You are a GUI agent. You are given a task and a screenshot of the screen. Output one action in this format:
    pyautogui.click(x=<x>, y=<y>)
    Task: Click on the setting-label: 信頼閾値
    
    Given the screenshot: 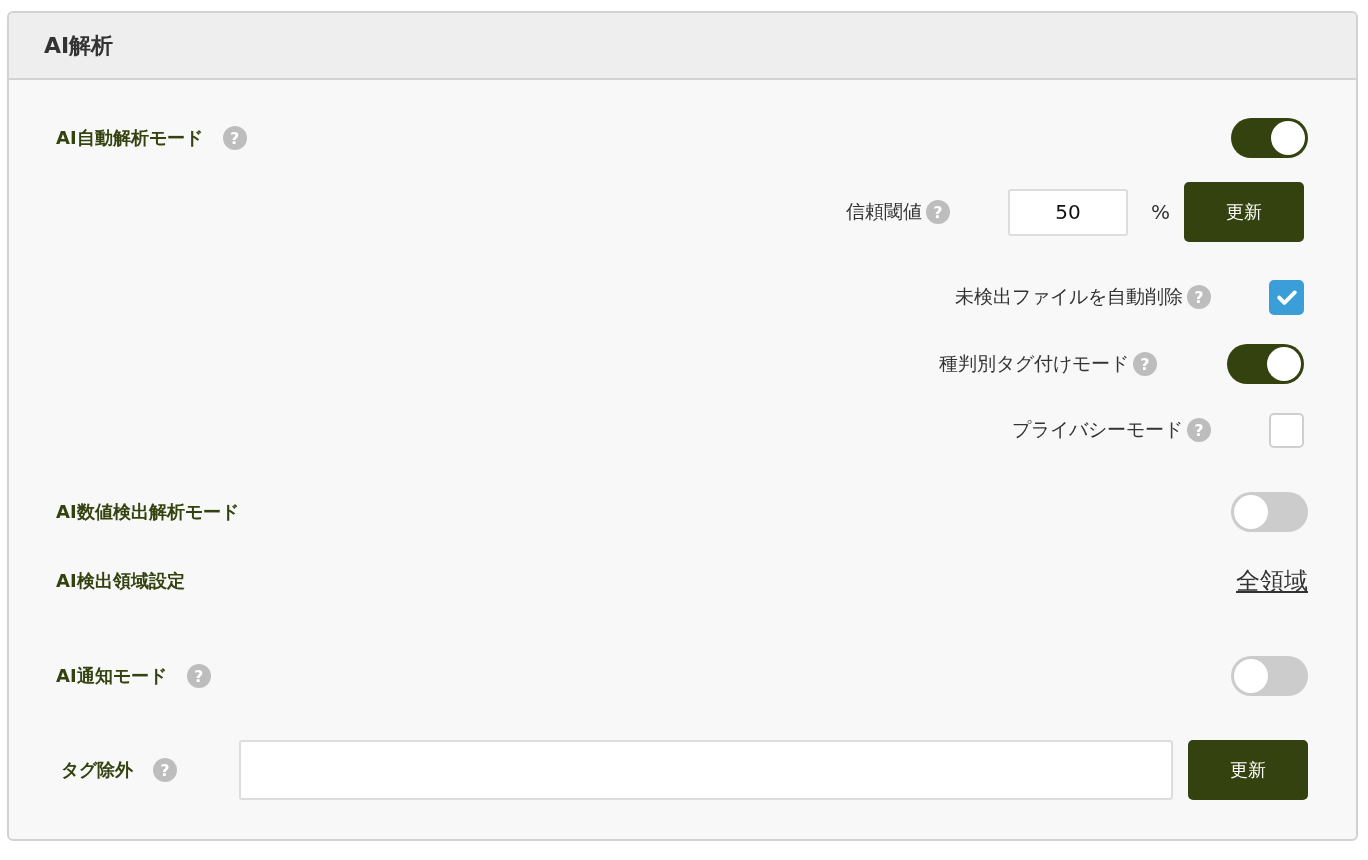 What is the action you would take?
    pyautogui.click(x=884, y=211)
    